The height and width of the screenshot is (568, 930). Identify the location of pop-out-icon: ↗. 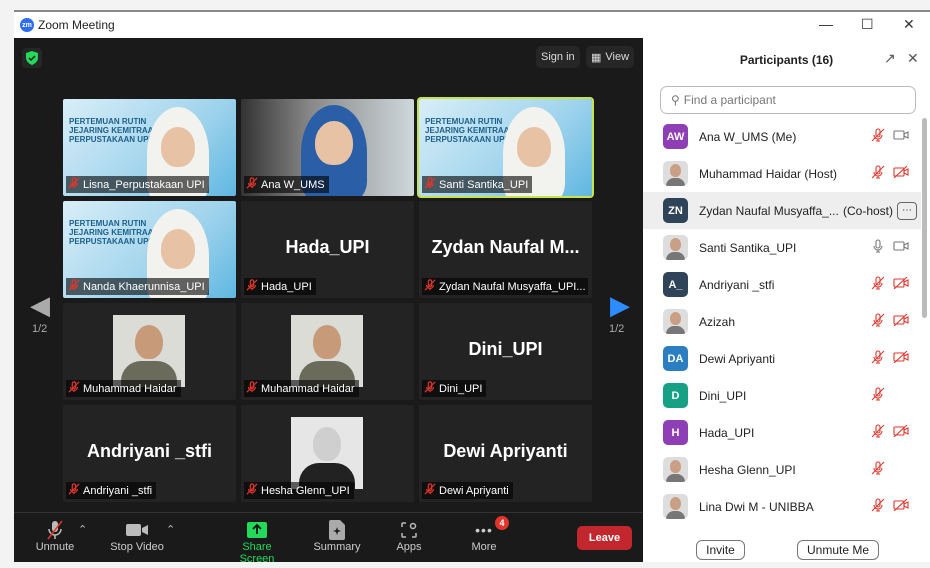
(890, 58).